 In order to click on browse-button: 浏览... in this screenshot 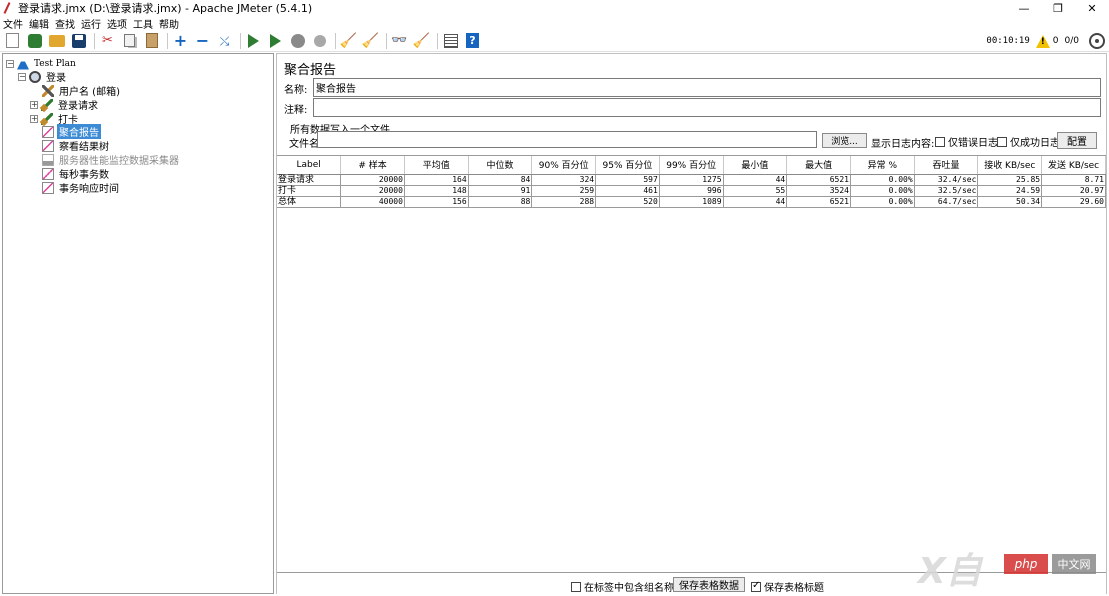, I will do `click(844, 140)`.